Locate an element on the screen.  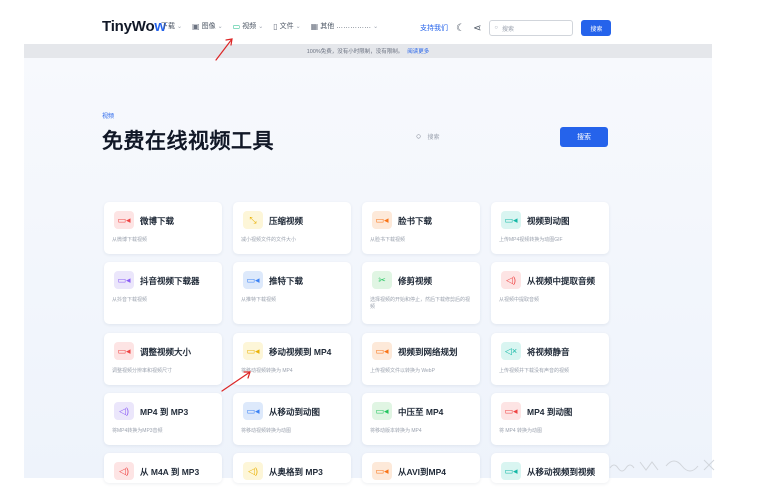
tool-name: 压缩视频 is located at coordinates (286, 221).